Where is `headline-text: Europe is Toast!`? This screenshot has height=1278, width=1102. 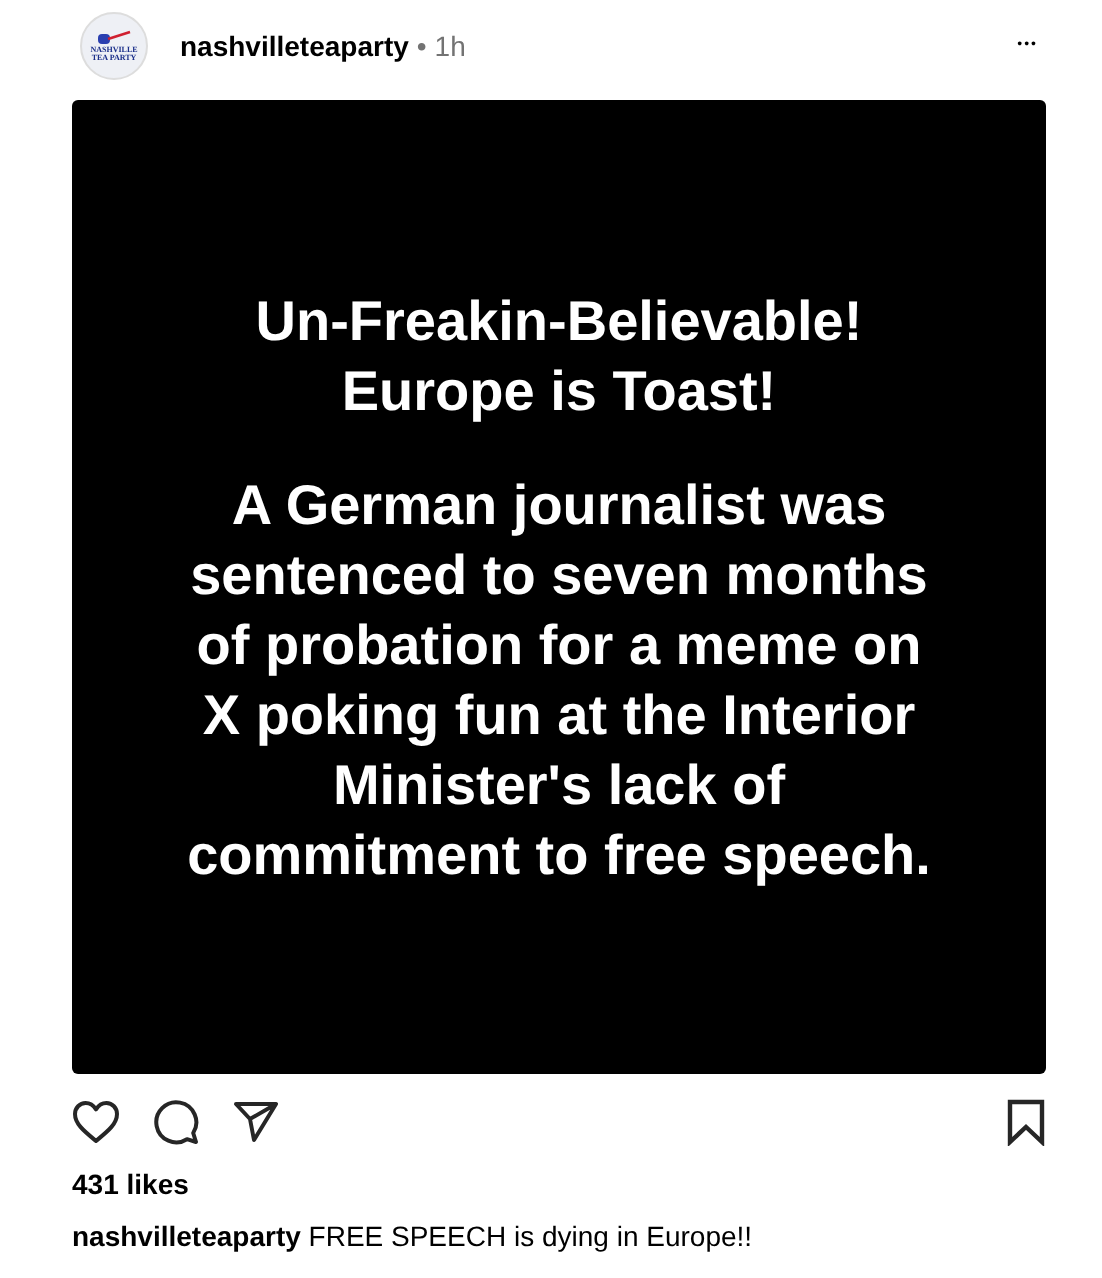 headline-text: Europe is Toast! is located at coordinates (559, 391).